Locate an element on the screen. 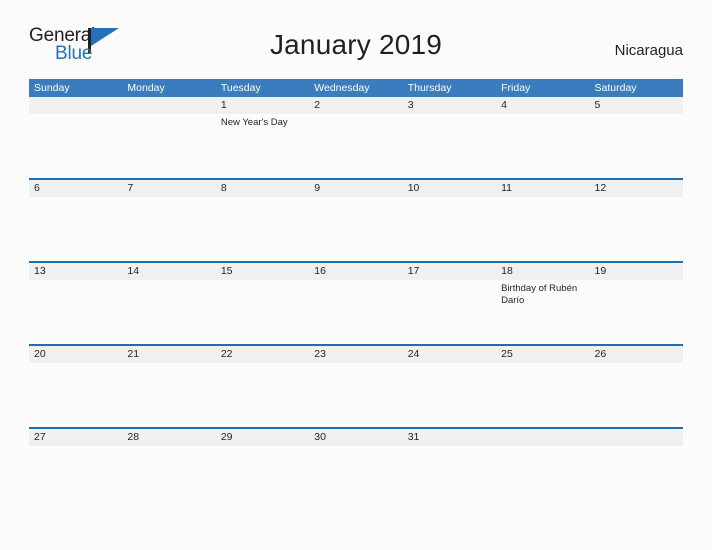 This screenshot has width=712, height=550. day-cell-12: 12 is located at coordinates (636, 220).